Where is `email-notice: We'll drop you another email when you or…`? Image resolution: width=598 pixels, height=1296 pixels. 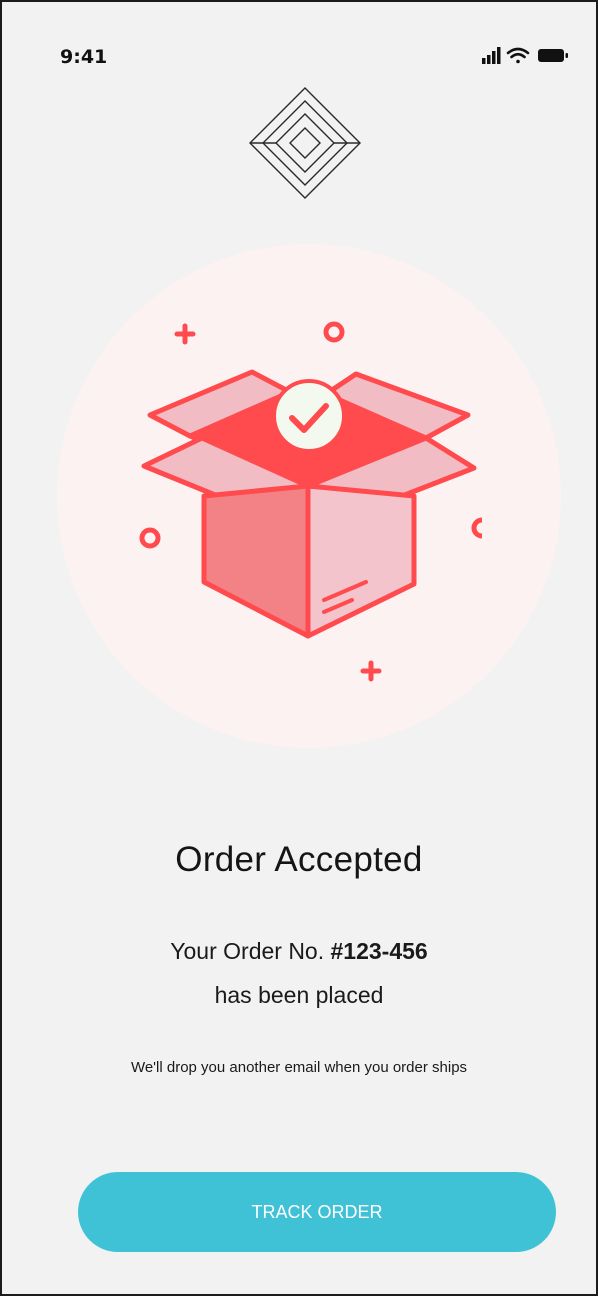
email-notice: We'll drop you another email when you or… is located at coordinates (299, 1067).